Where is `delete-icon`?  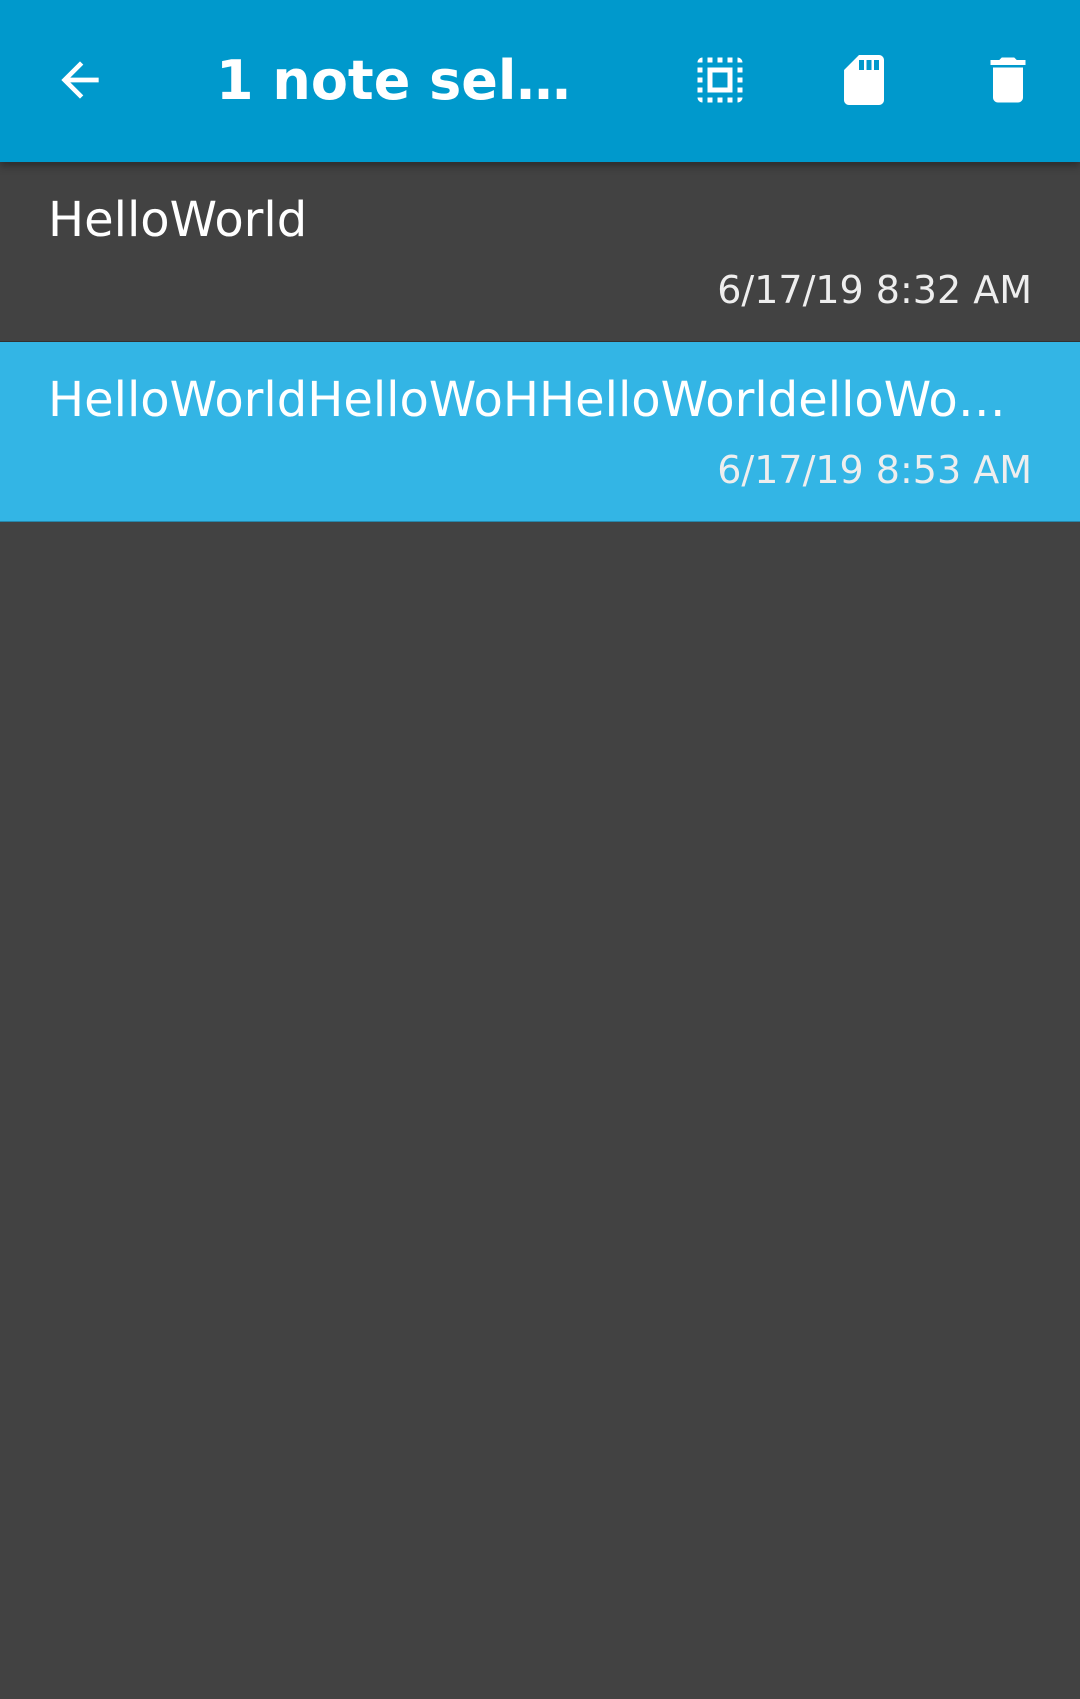
delete-icon is located at coordinates (1008, 80).